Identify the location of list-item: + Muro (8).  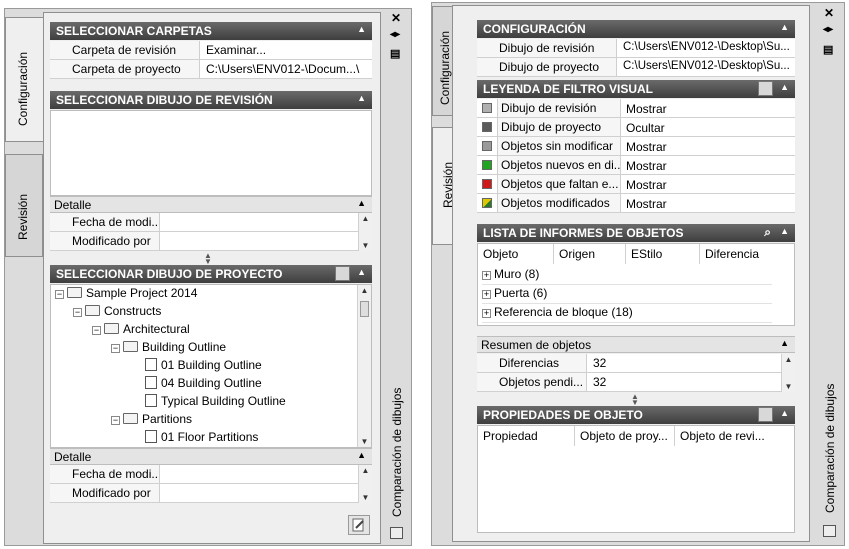
(627, 276).